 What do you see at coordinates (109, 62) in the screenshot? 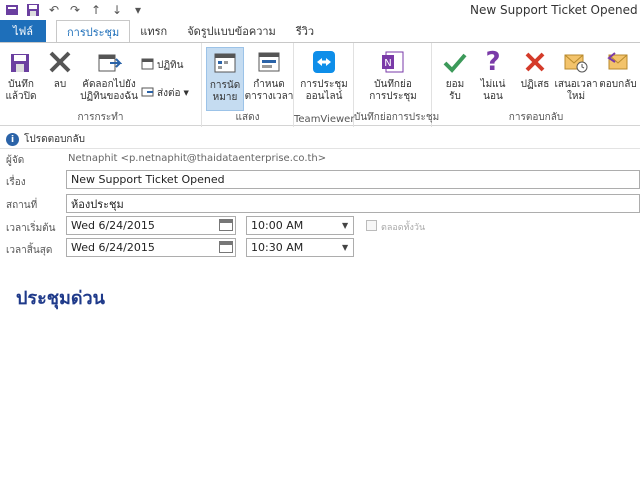
I see `copy-calendar-icon` at bounding box center [109, 62].